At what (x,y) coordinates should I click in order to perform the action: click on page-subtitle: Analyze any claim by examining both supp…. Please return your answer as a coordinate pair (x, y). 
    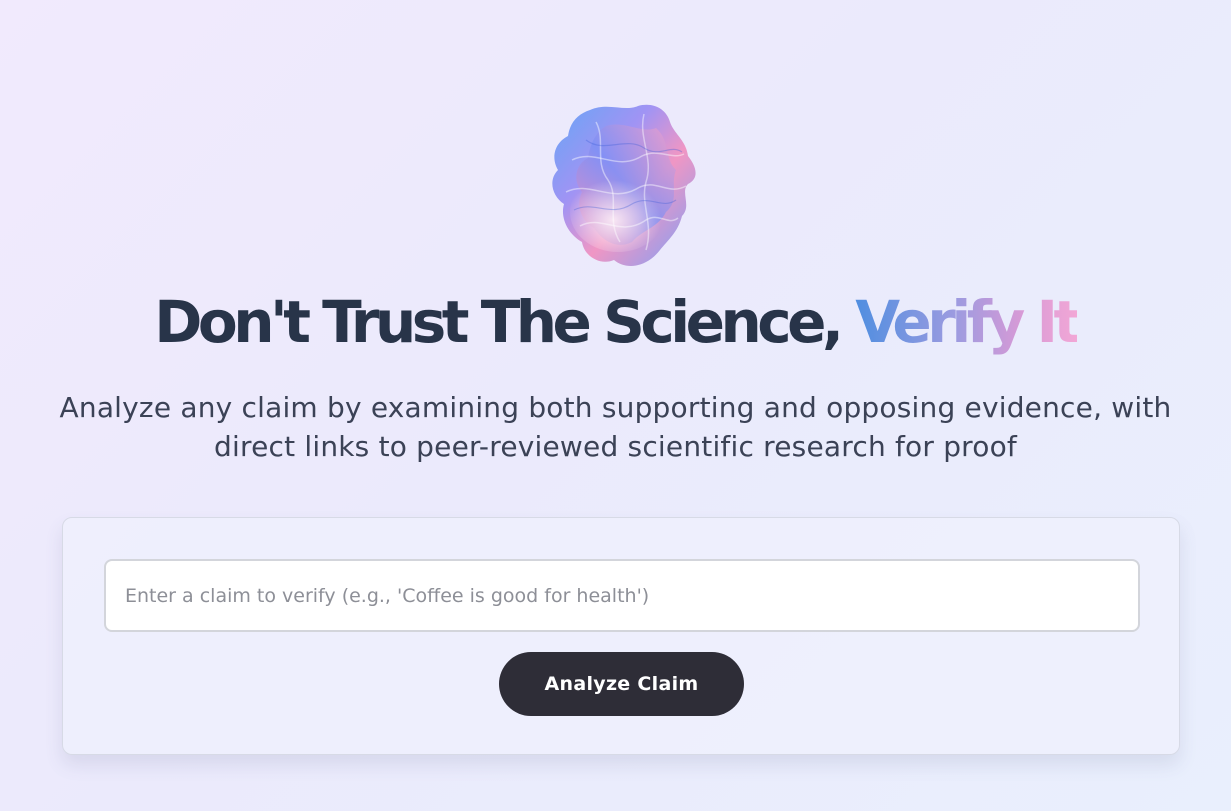
    Looking at the image, I should click on (615, 427).